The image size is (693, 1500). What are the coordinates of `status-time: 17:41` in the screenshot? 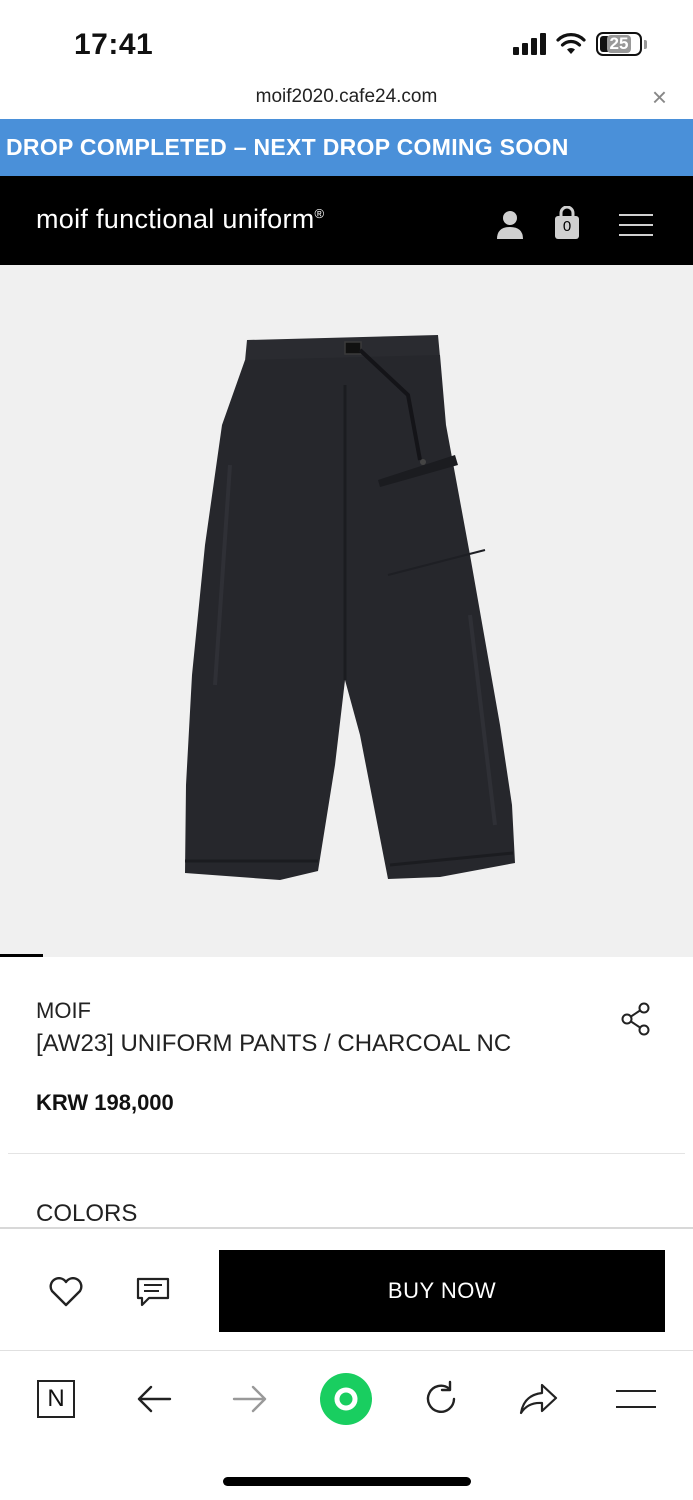 It's located at (114, 44).